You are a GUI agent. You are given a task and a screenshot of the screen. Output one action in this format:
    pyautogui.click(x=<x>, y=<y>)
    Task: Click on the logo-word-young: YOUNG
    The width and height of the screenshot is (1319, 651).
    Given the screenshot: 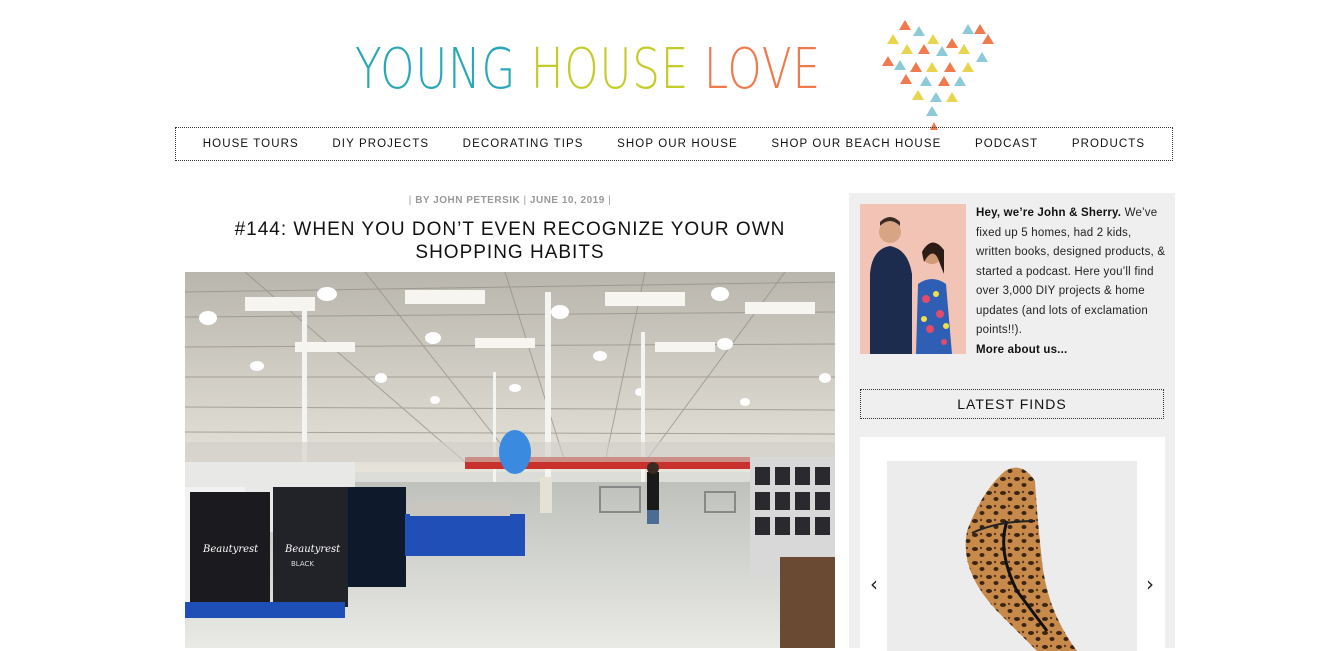 What is the action you would take?
    pyautogui.click(x=436, y=69)
    